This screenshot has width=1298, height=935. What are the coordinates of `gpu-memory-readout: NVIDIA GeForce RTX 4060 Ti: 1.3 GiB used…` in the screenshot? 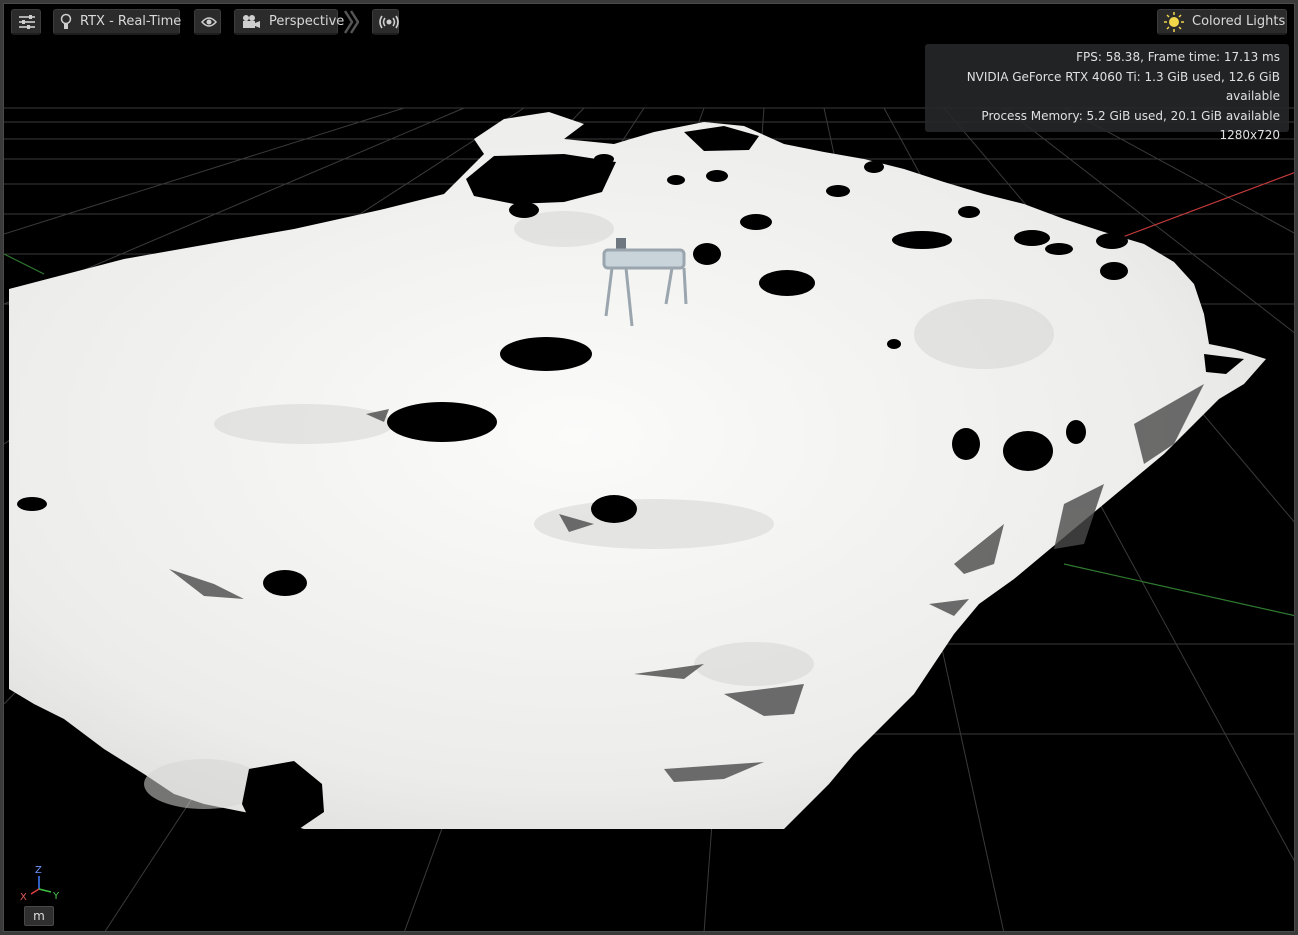 It's located at (1123, 86).